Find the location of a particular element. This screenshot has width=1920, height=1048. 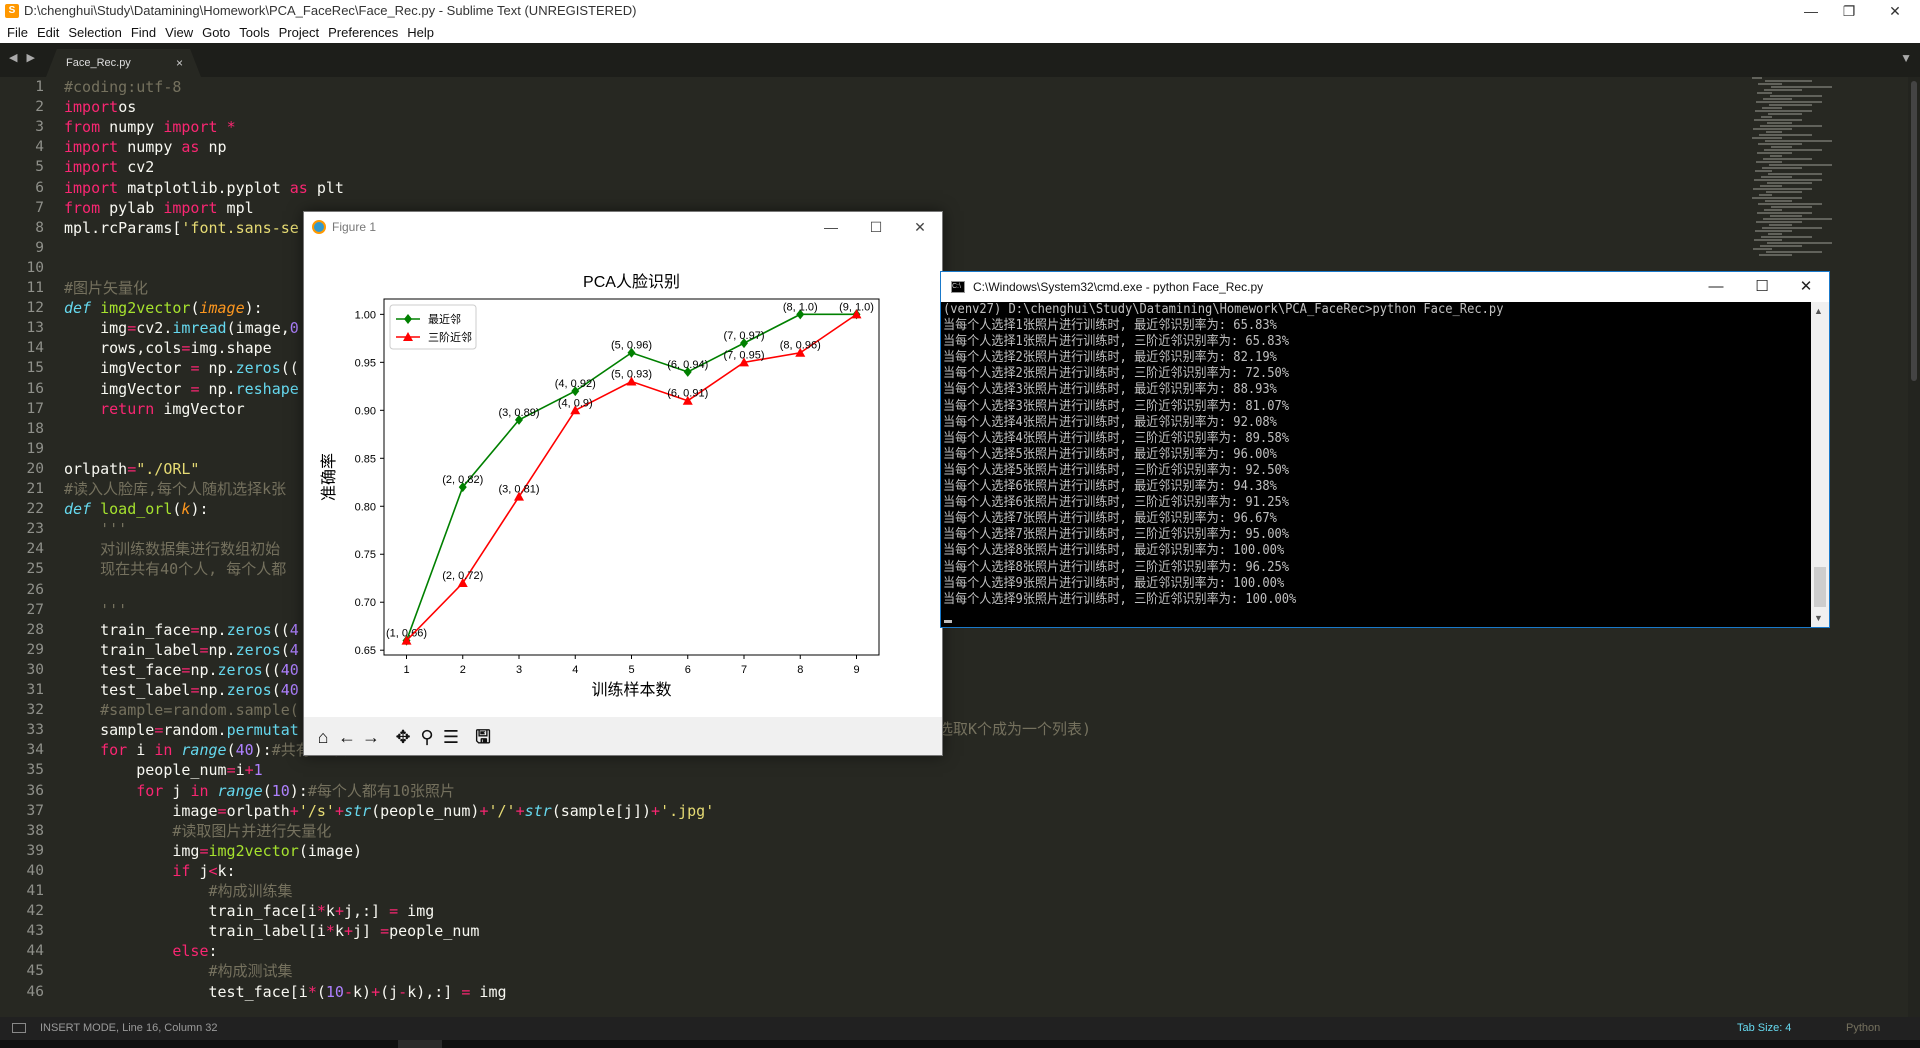

menu-file: File is located at coordinates (17, 32).